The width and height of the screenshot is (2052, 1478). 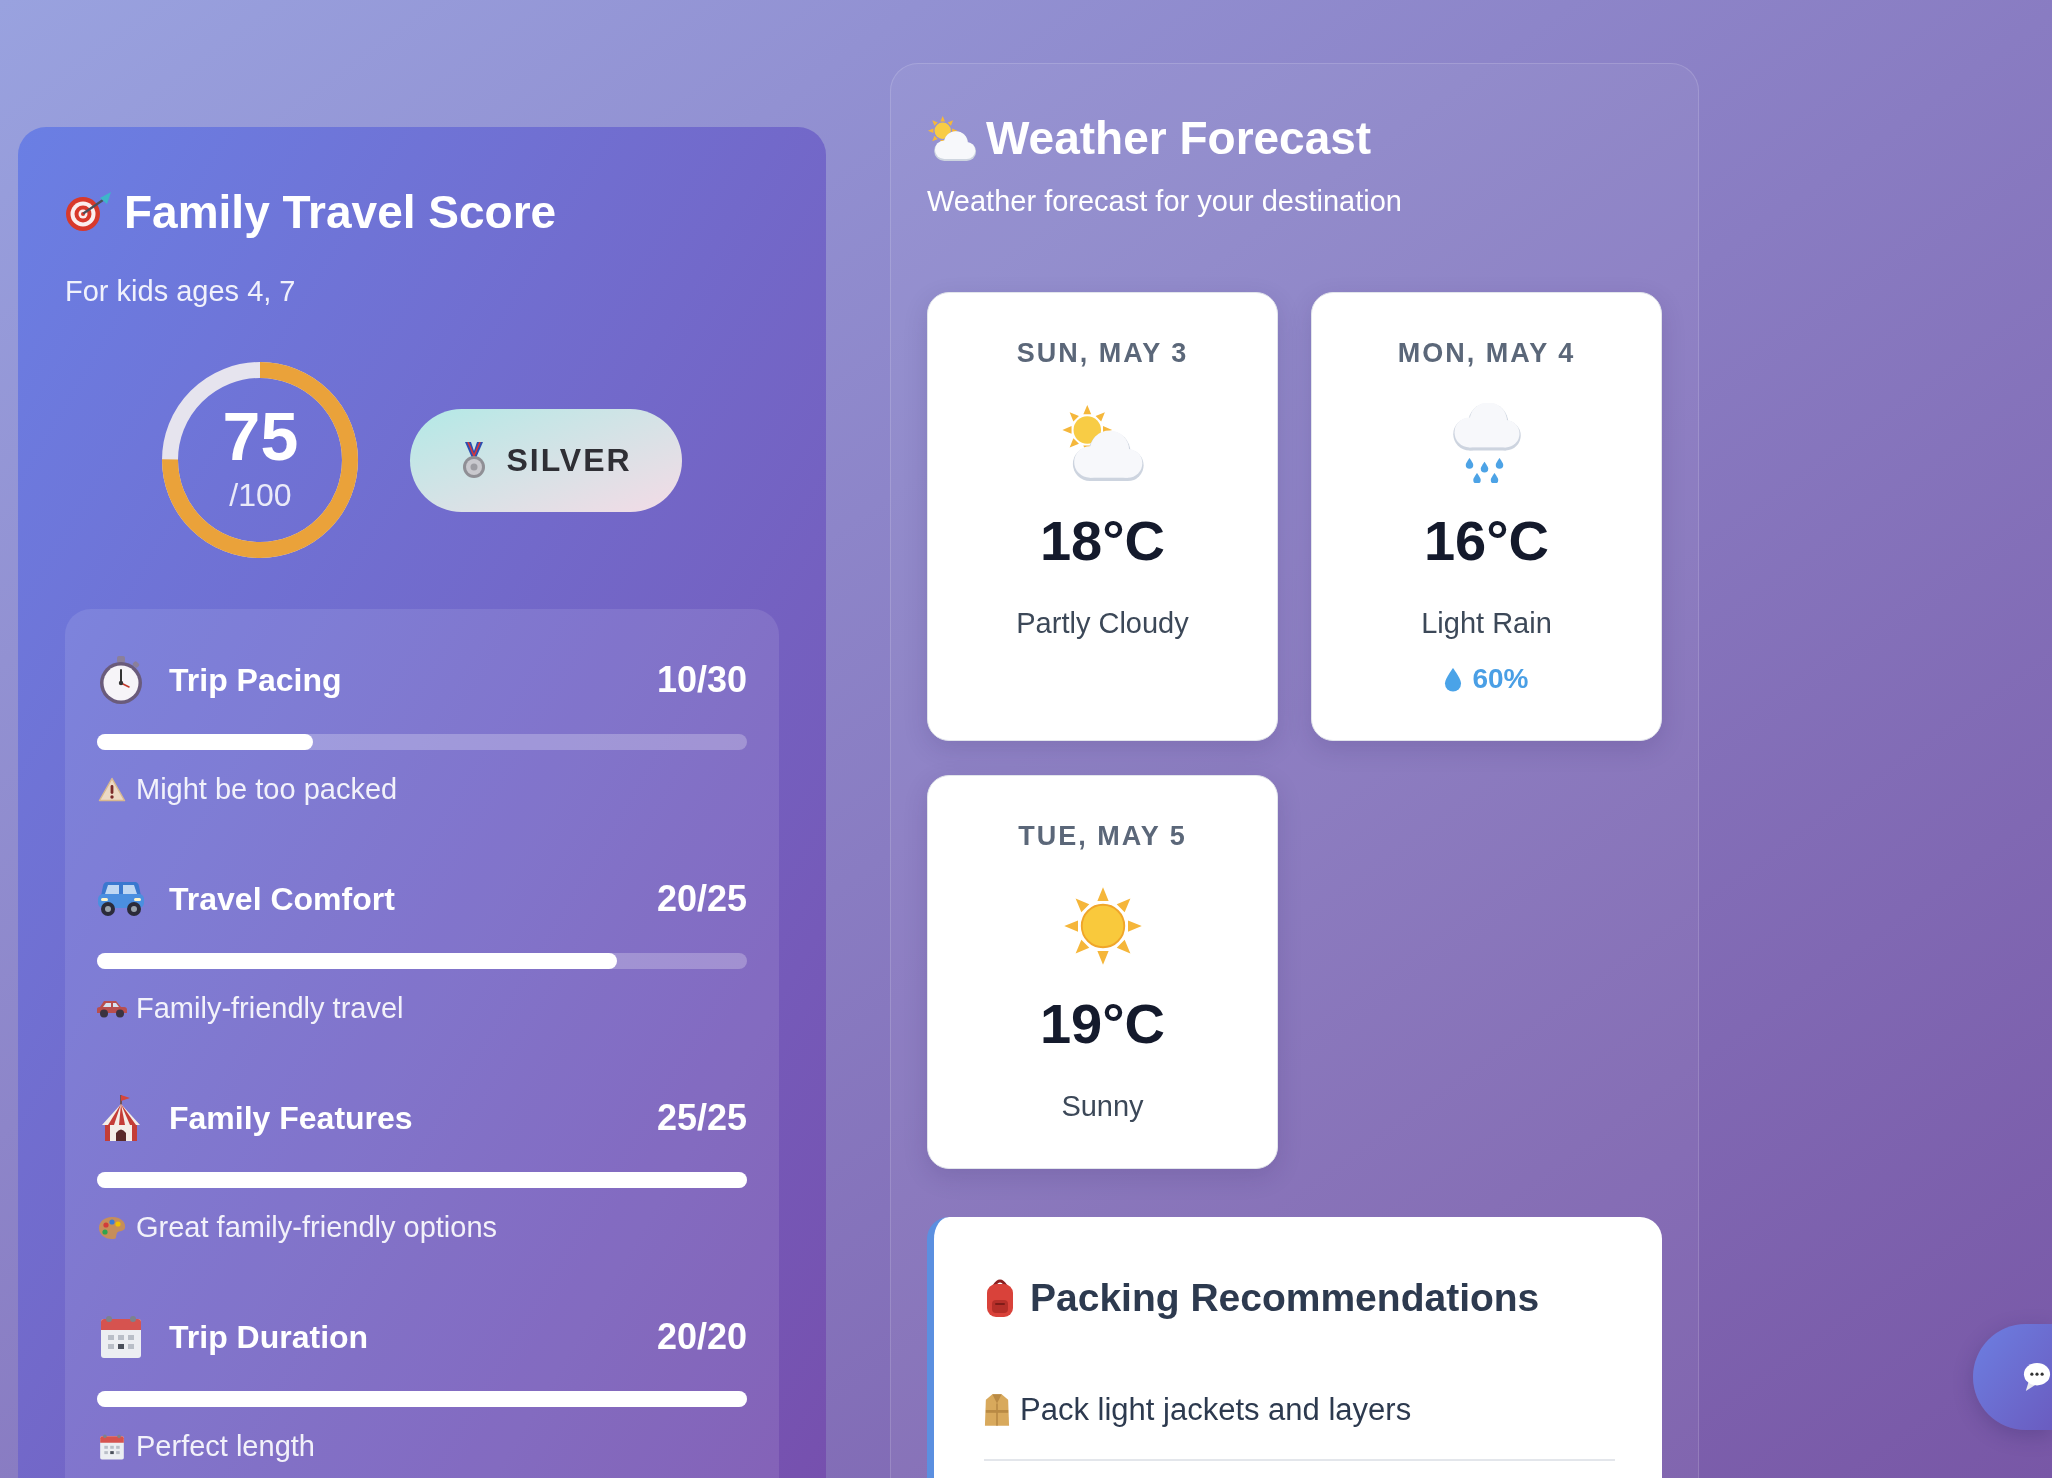 What do you see at coordinates (225, 1446) in the screenshot?
I see `metric-note: Perfect length` at bounding box center [225, 1446].